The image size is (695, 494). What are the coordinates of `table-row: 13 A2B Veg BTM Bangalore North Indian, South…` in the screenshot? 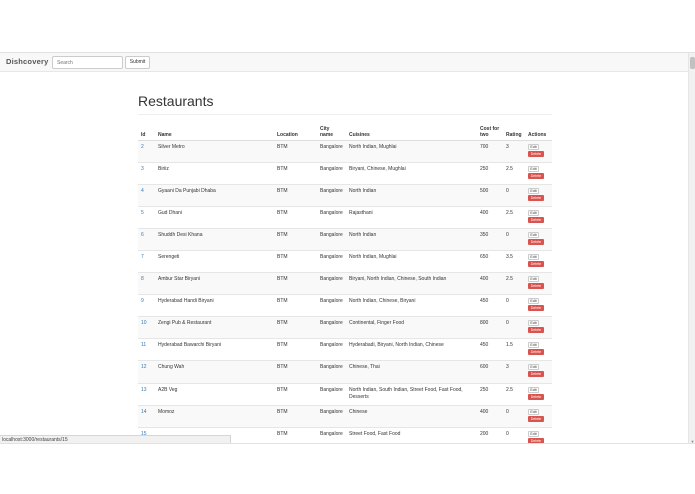 It's located at (345, 394).